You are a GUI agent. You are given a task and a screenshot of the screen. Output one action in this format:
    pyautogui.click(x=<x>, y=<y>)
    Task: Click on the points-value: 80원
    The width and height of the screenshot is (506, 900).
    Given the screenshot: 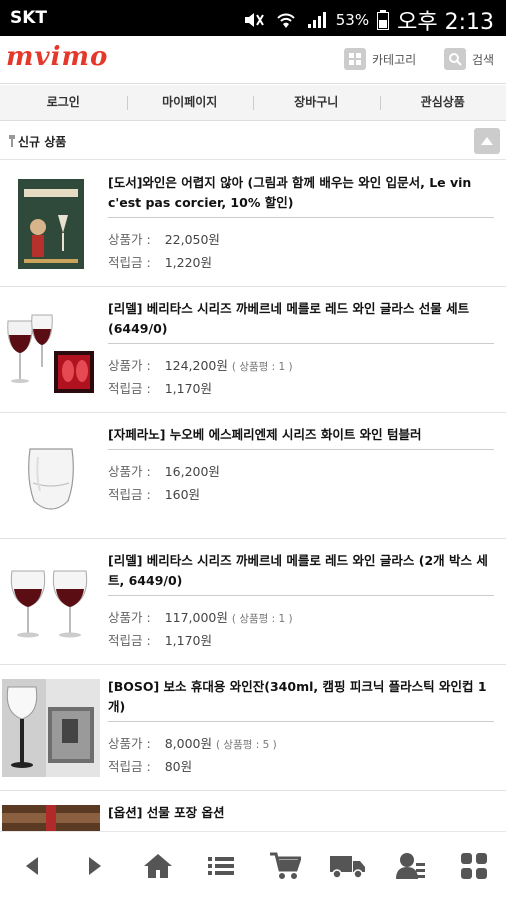 What is the action you would take?
    pyautogui.click(x=178, y=766)
    